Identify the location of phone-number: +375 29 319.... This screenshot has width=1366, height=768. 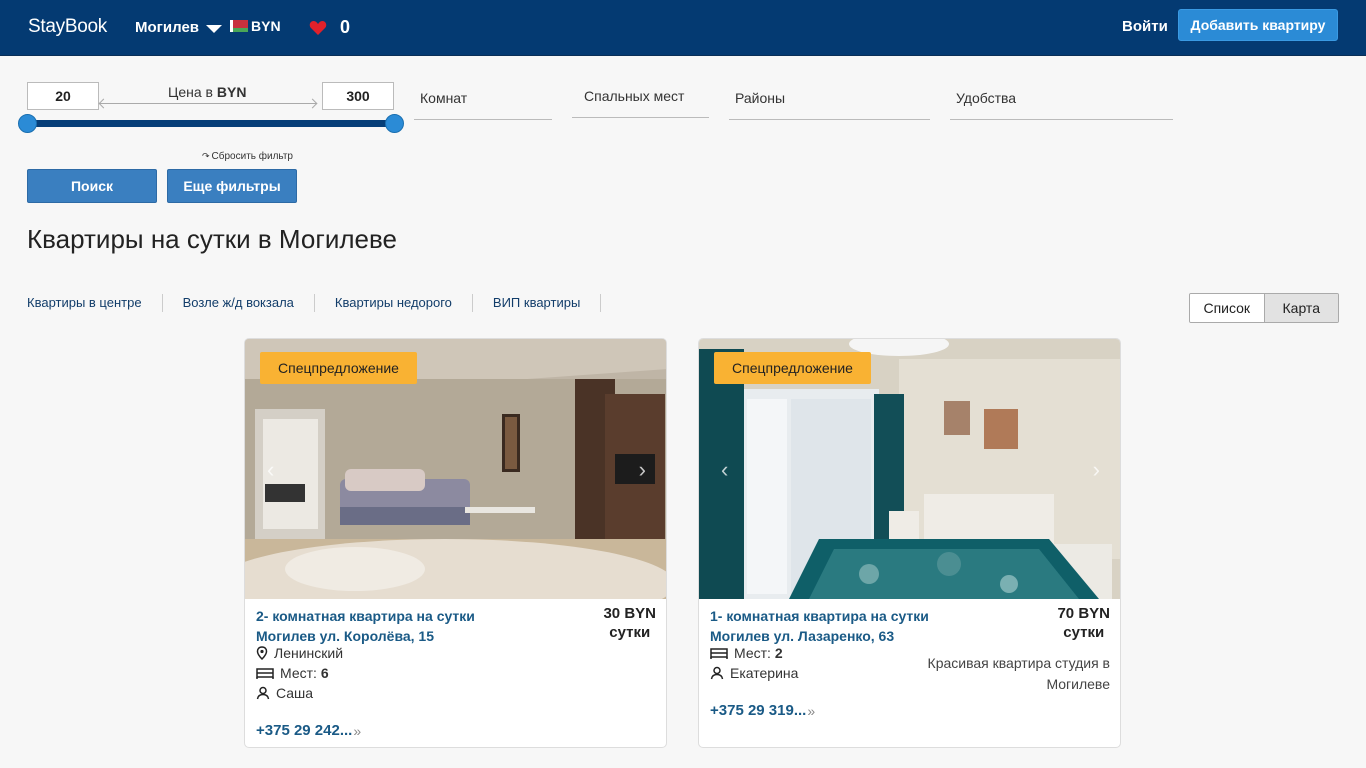
(758, 710).